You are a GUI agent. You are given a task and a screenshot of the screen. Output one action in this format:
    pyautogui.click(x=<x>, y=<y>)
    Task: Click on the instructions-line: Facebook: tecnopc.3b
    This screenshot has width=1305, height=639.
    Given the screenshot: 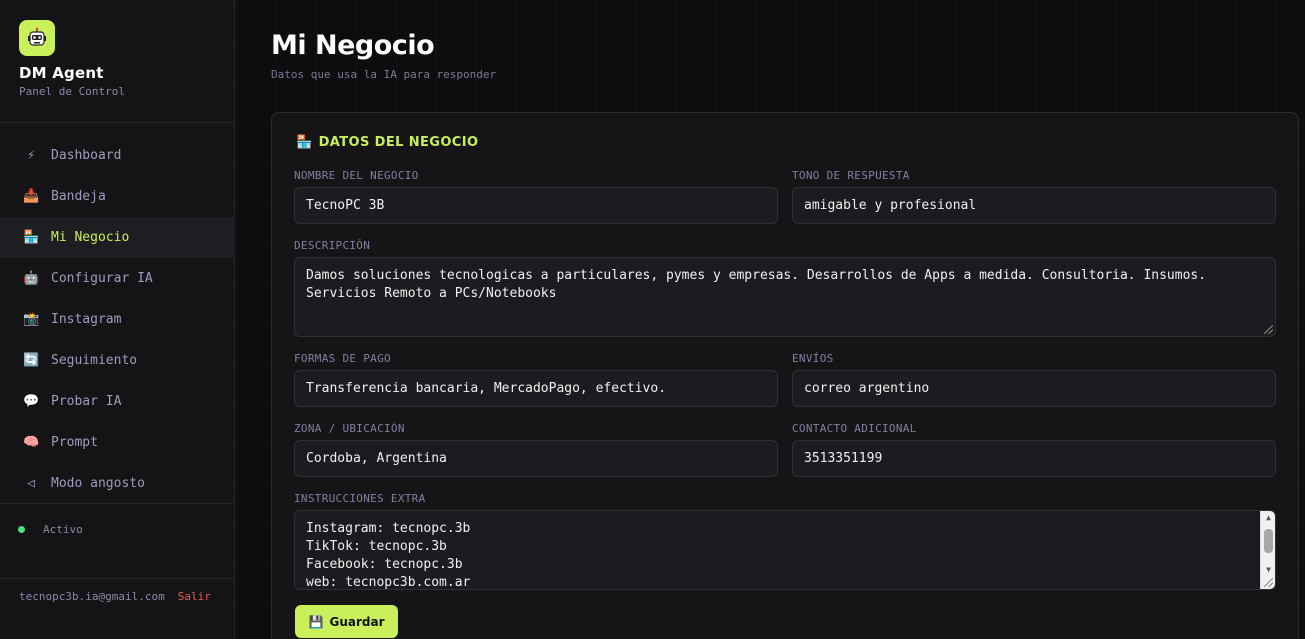 What is the action you would take?
    pyautogui.click(x=384, y=564)
    